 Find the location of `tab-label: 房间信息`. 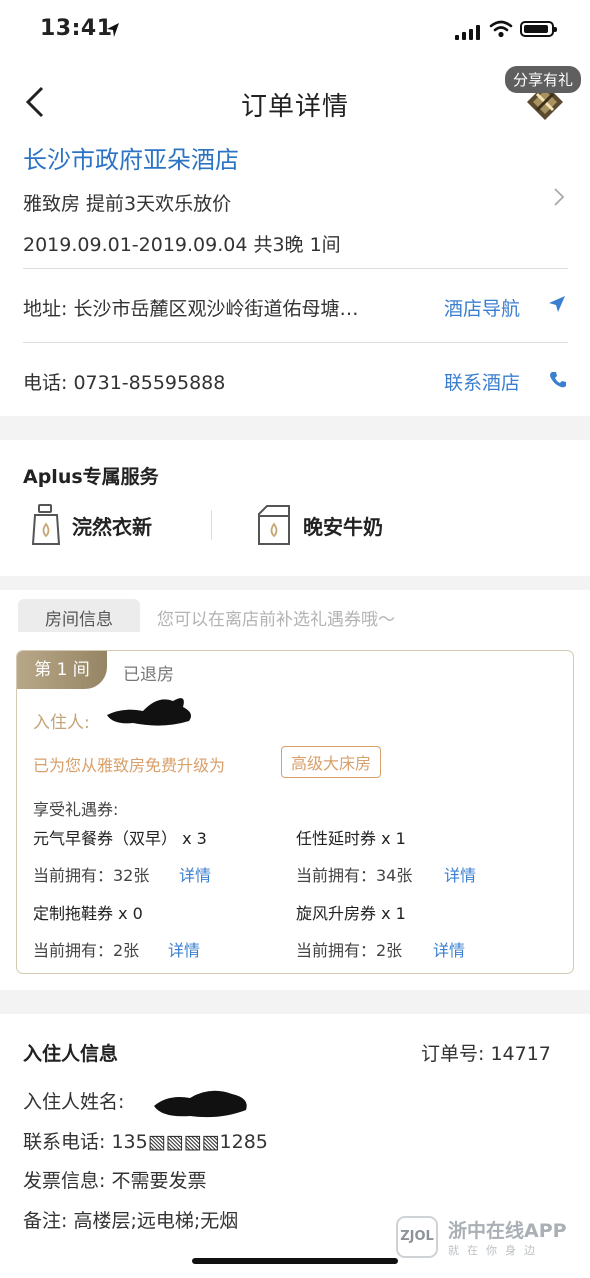

tab-label: 房间信息 is located at coordinates (79, 620).